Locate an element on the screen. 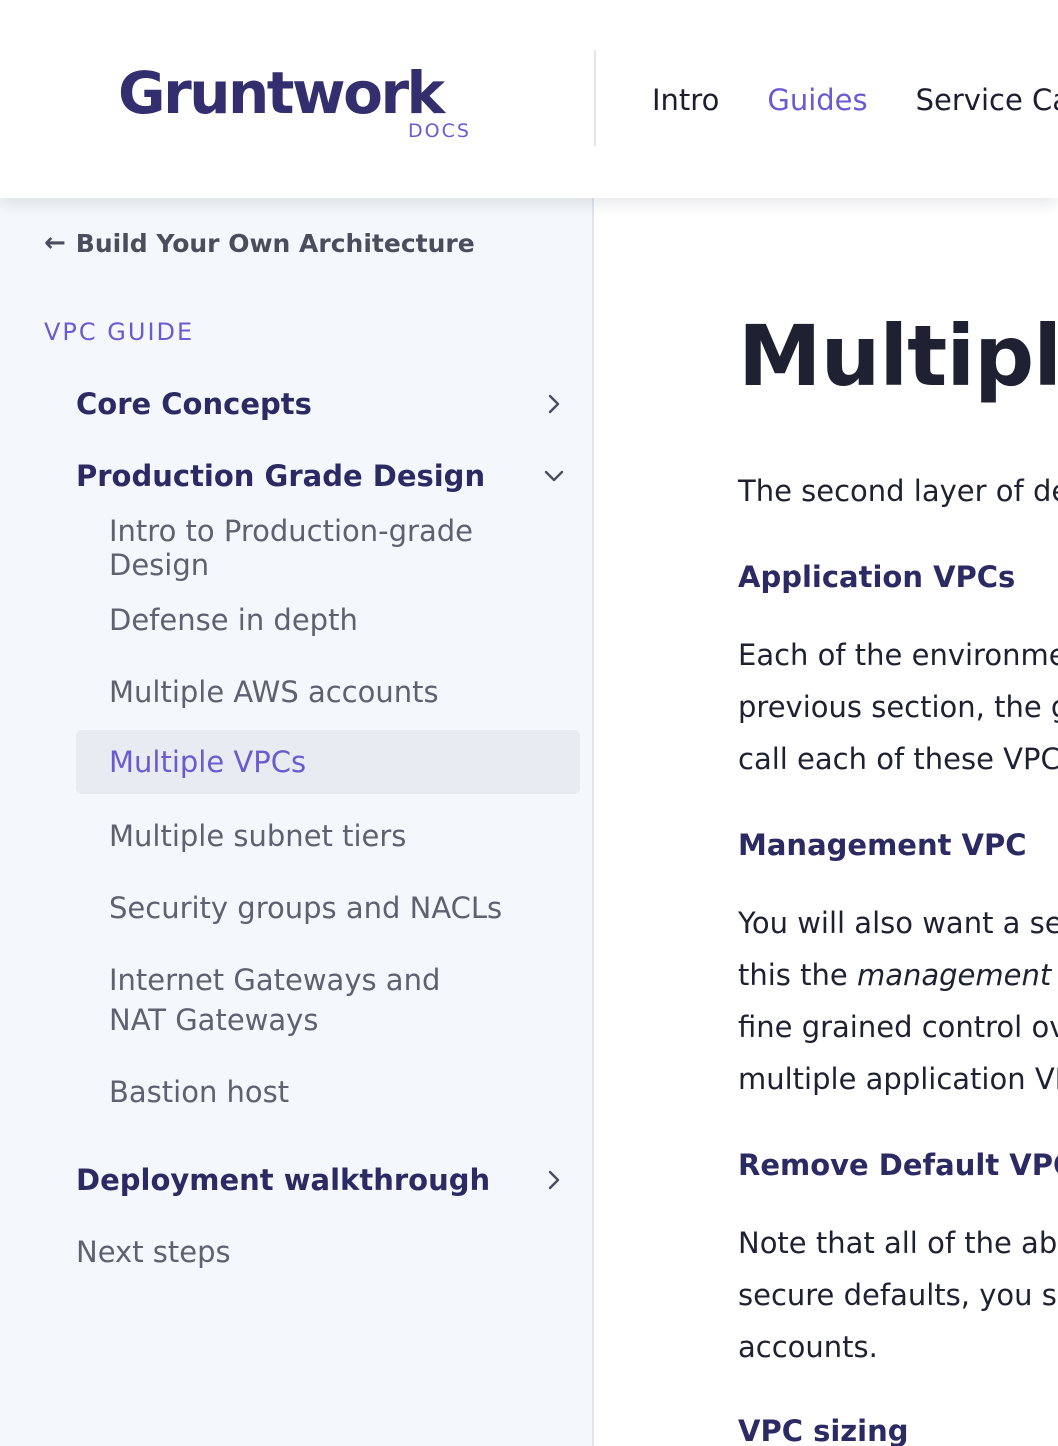 The width and height of the screenshot is (1058, 1446). sidebar-item-security-groups-nacls: Security groups and NACLs is located at coordinates (328, 908).